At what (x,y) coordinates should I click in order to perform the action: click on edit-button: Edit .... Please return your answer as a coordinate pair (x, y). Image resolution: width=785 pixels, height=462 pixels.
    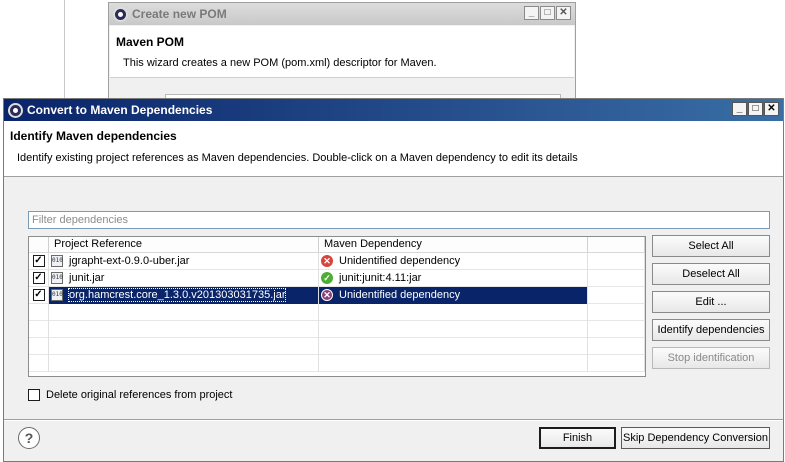
    Looking at the image, I should click on (711, 302).